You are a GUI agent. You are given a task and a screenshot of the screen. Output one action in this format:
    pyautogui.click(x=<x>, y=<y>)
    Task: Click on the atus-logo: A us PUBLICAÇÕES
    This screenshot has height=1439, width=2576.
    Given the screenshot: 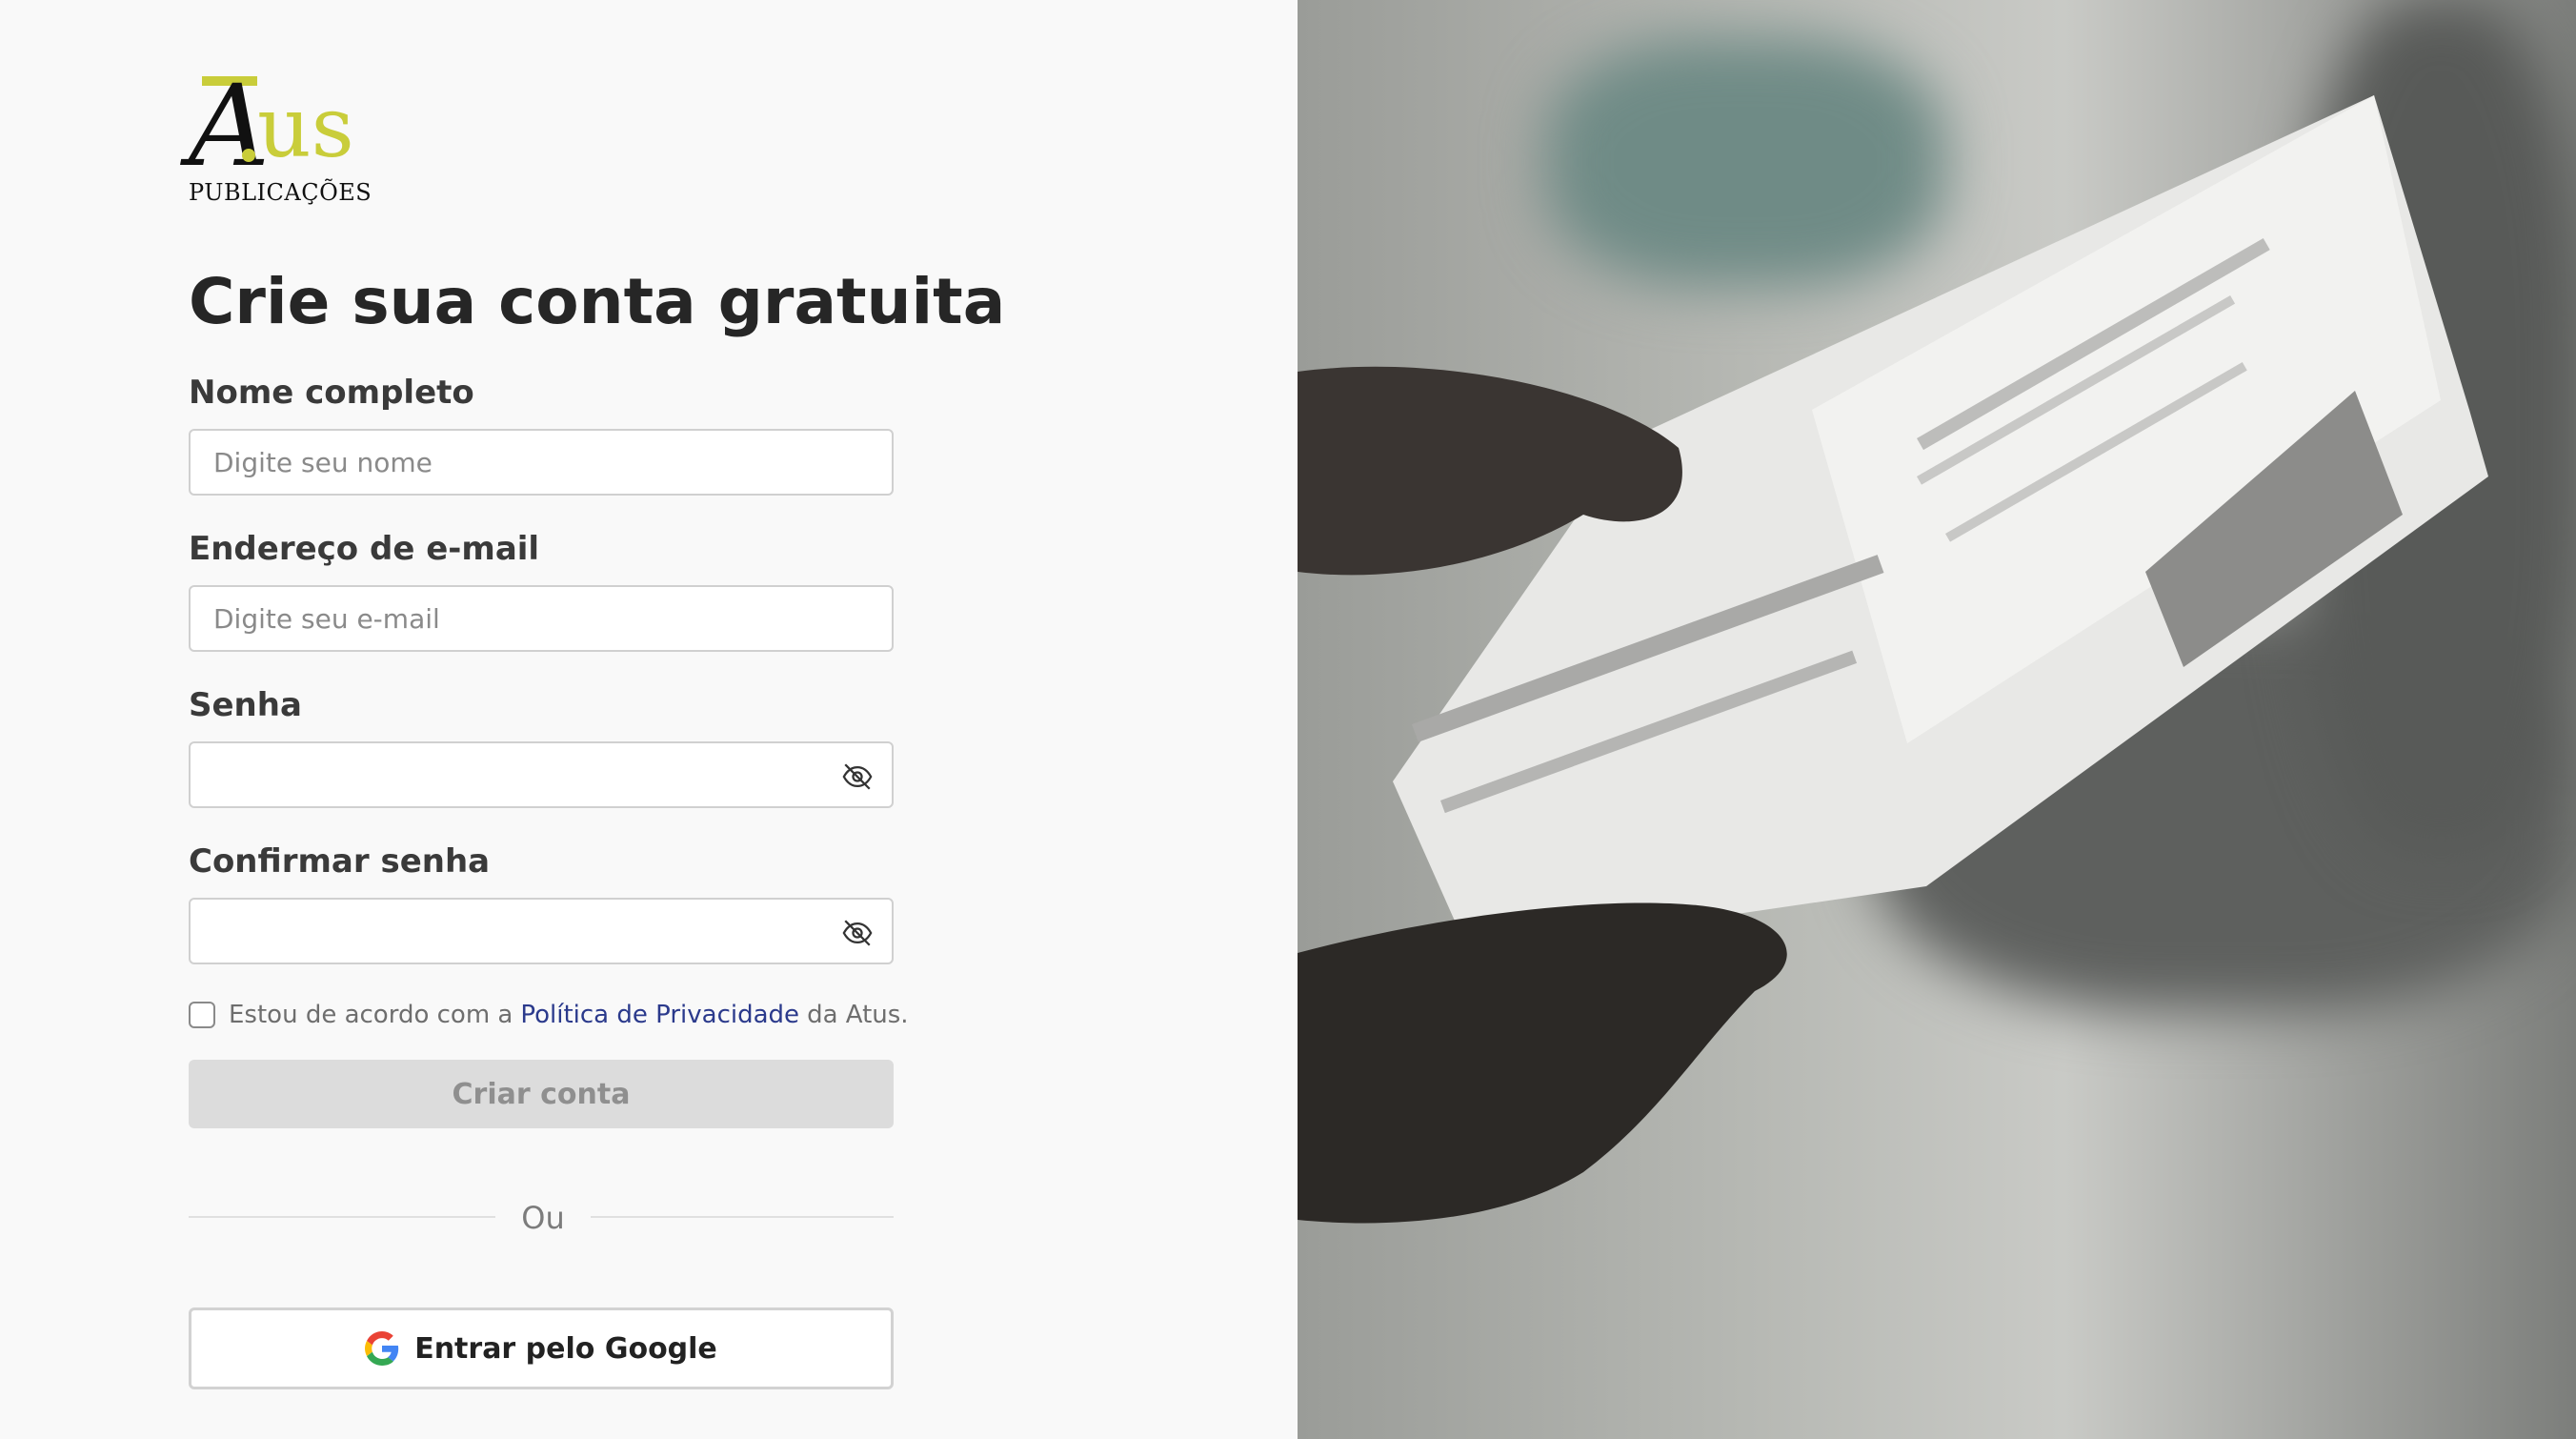 What is the action you would take?
    pyautogui.click(x=280, y=139)
    